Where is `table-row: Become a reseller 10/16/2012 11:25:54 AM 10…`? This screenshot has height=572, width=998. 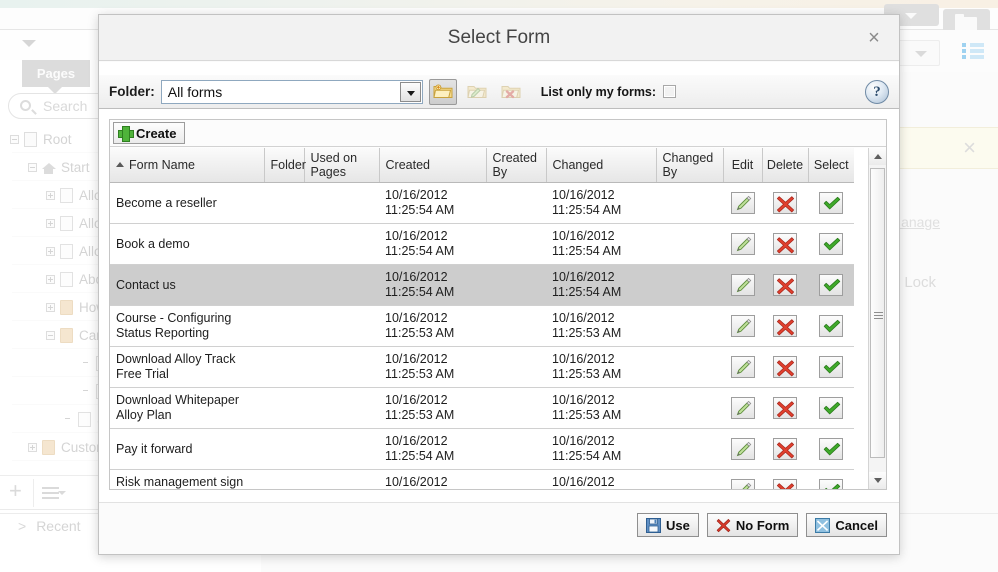 table-row: Become a reseller 10/16/2012 11:25:54 AM 10… is located at coordinates (482, 203).